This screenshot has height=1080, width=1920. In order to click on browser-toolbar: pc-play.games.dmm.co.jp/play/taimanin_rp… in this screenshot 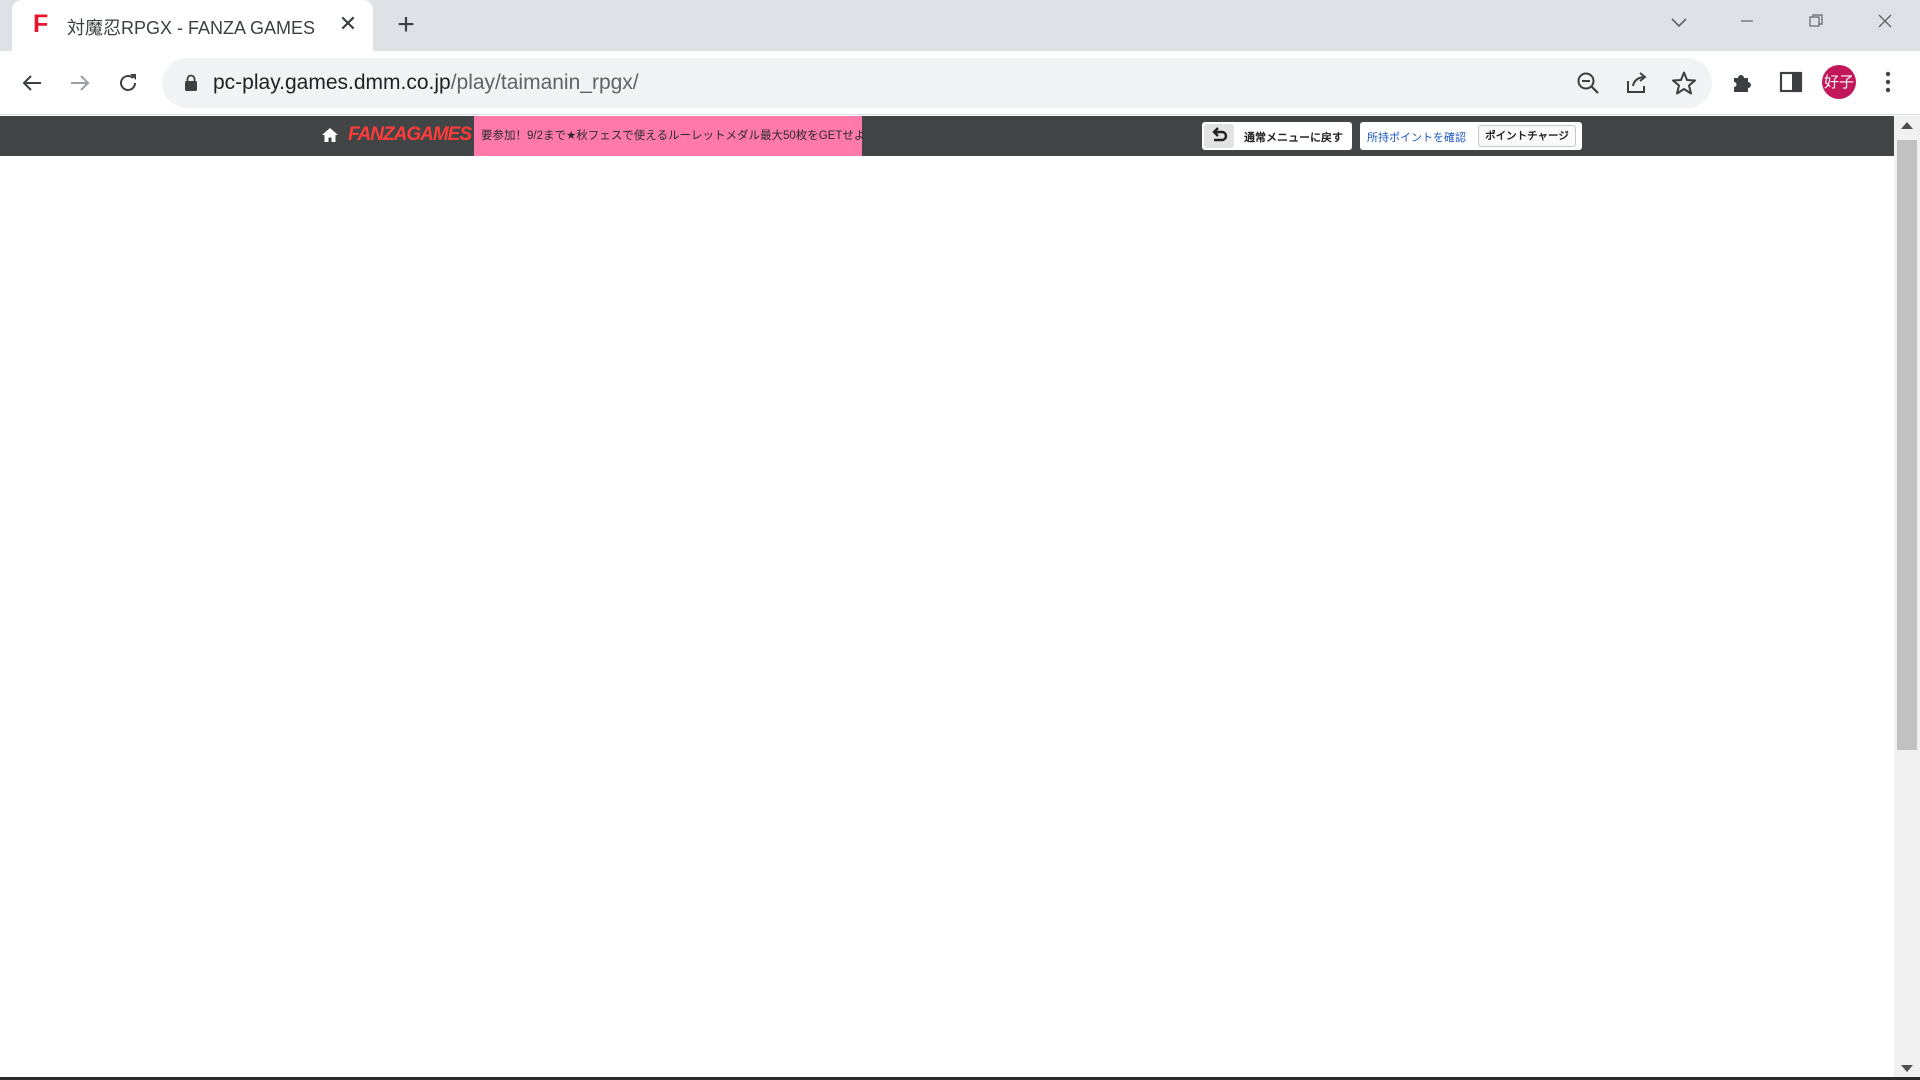, I will do `click(960, 83)`.